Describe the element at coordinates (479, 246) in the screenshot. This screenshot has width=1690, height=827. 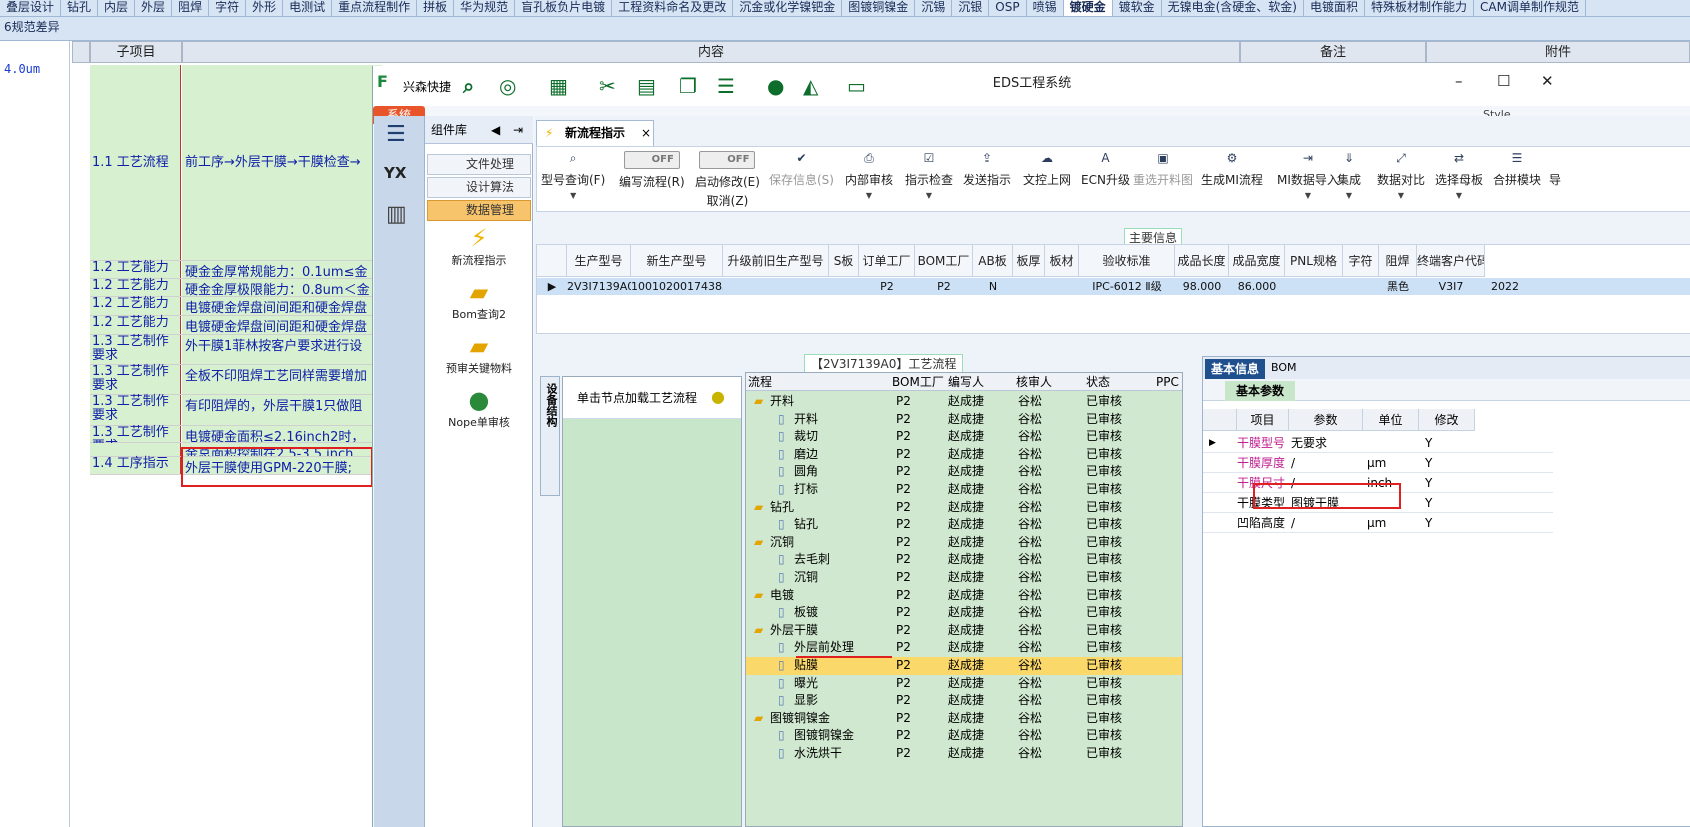
I see `lib-item-new-flow: ⚡ 新流程指示` at that location.